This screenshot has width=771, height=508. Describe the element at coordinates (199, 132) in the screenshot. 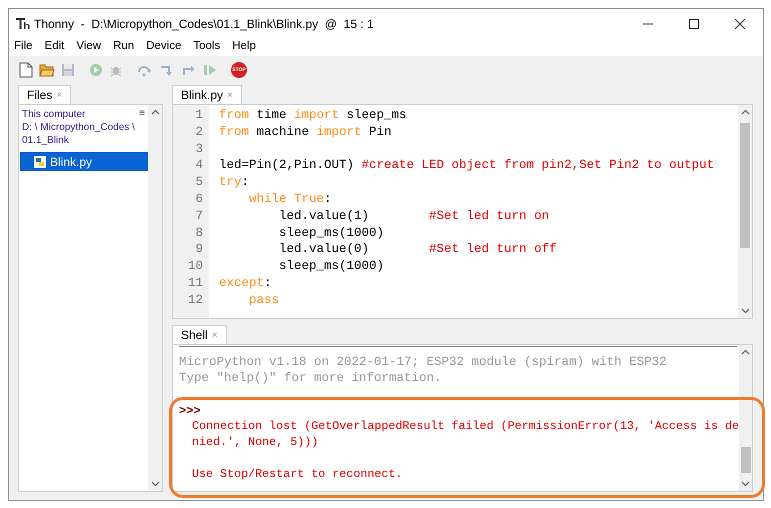

I see `line-number: 2` at that location.